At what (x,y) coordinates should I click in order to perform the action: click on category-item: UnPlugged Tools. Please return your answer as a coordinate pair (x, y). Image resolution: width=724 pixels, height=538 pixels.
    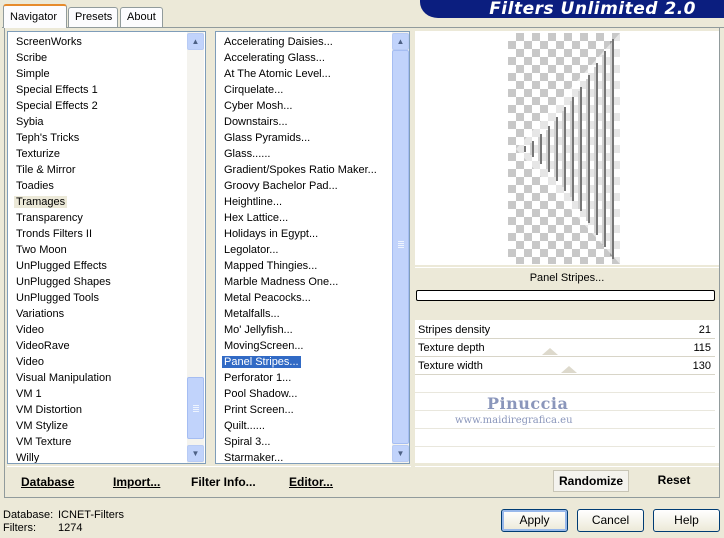
    Looking at the image, I should click on (62, 298).